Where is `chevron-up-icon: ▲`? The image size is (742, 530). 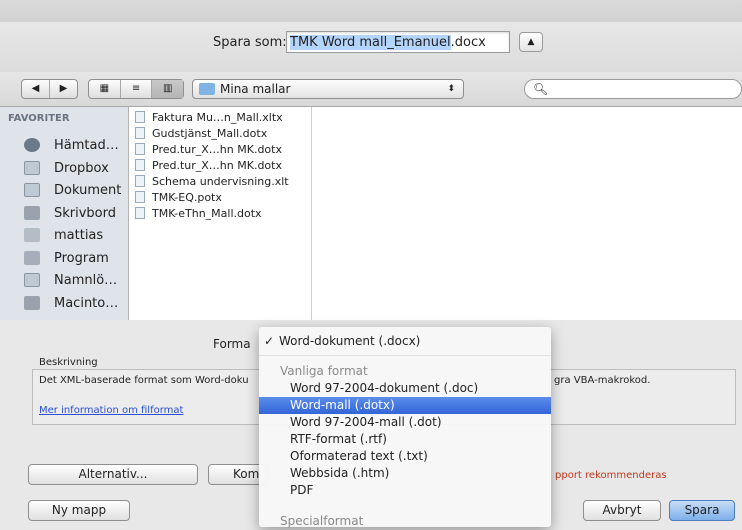 chevron-up-icon: ▲ is located at coordinates (531, 42).